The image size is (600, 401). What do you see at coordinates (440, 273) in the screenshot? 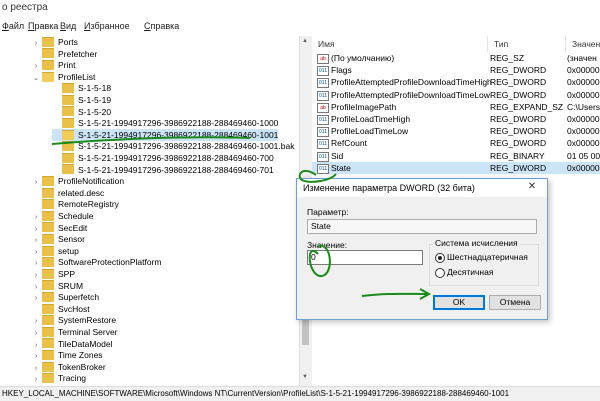
I see `radio-decimal` at bounding box center [440, 273].